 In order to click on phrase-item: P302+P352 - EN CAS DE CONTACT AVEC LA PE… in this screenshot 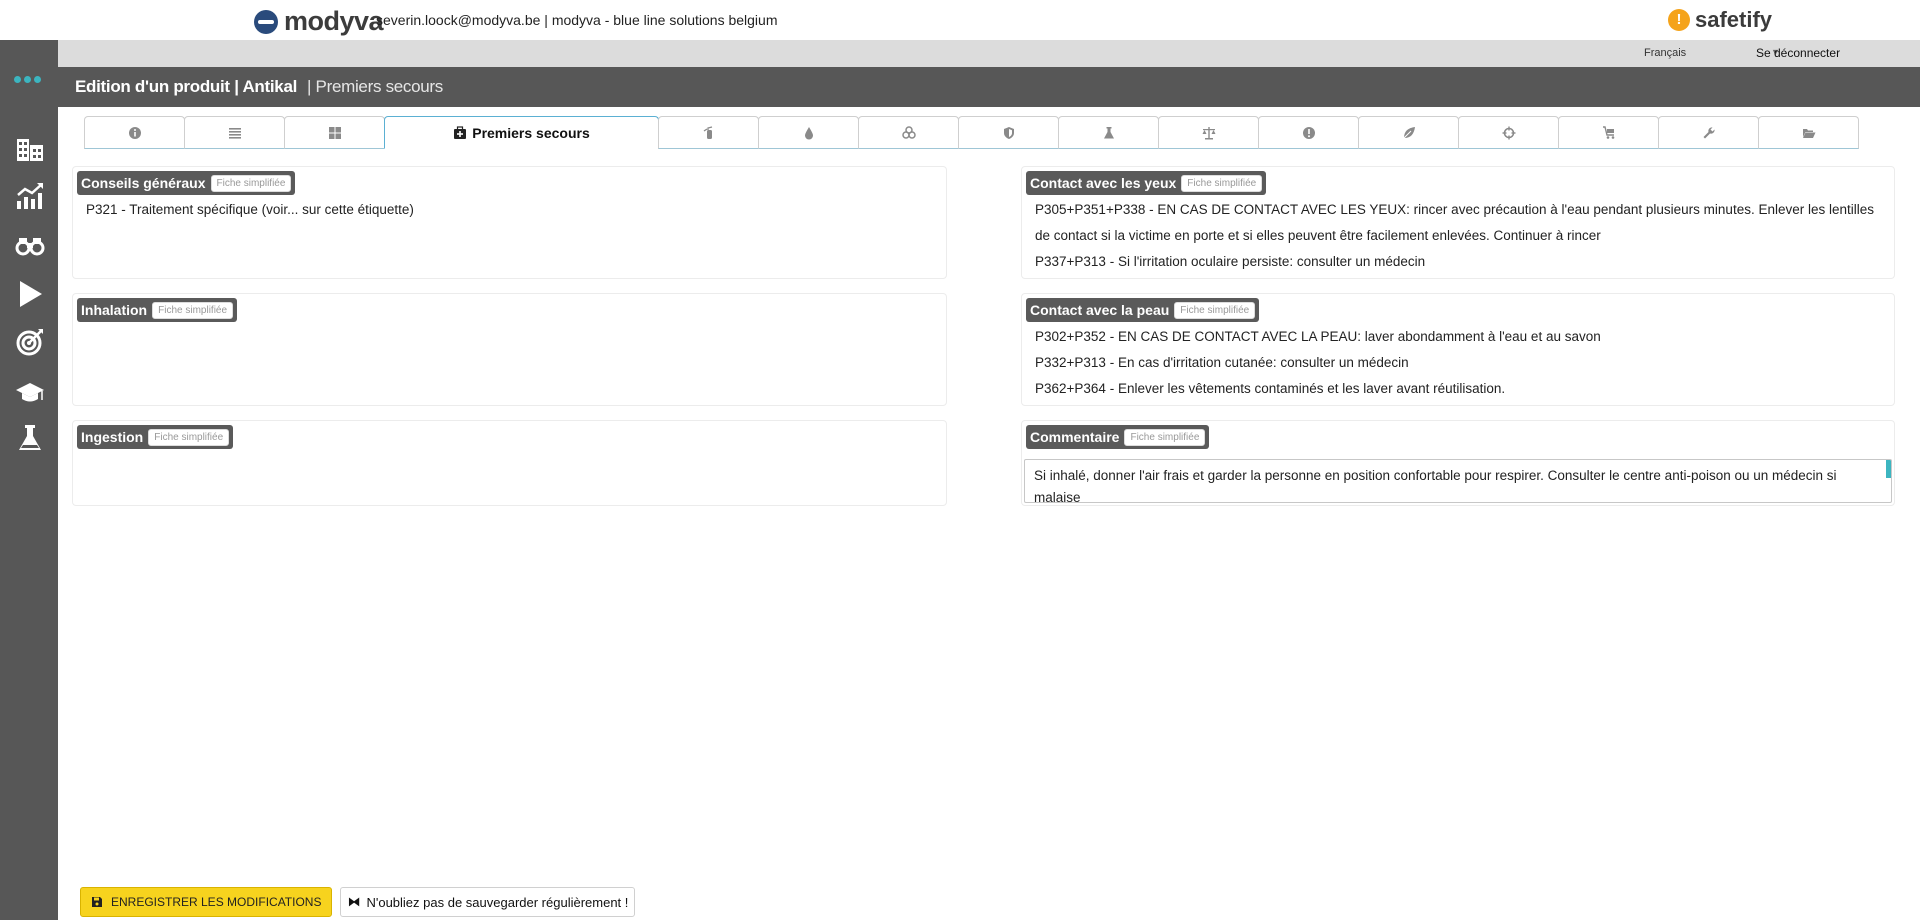, I will do `click(1318, 336)`.